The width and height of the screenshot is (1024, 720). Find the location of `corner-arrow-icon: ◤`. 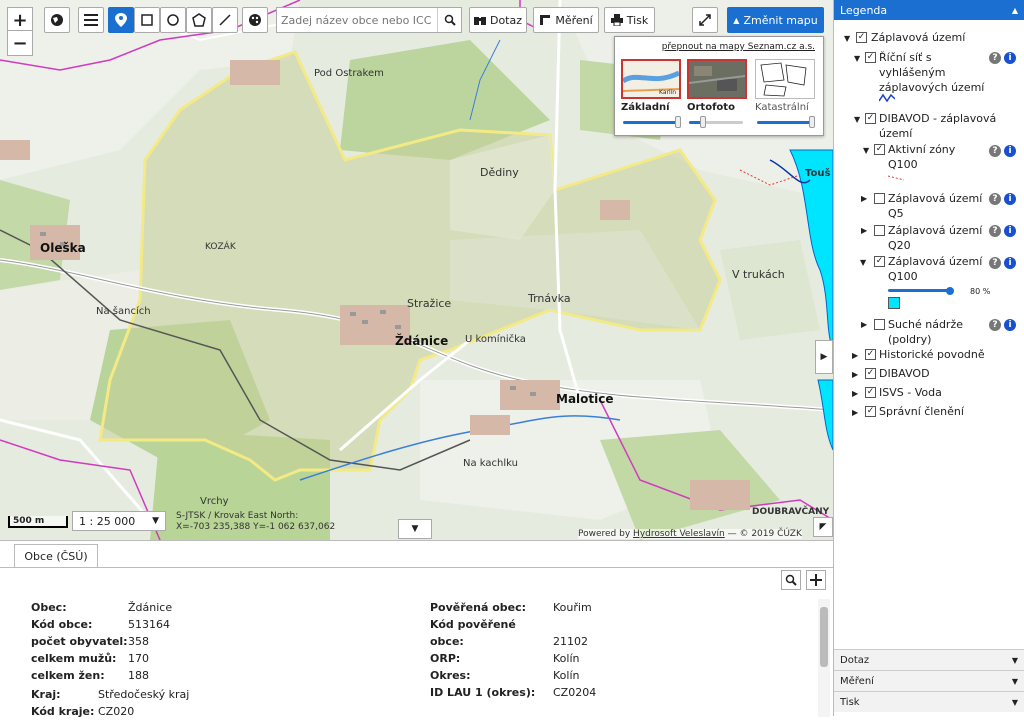

corner-arrow-icon: ◤ is located at coordinates (823, 527).